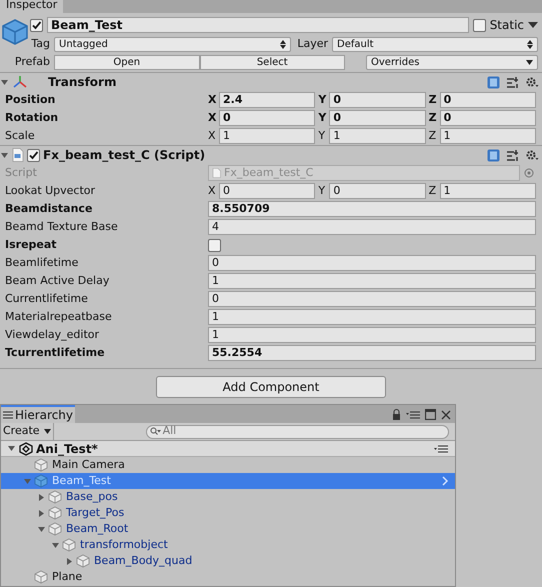  What do you see at coordinates (46, 298) in the screenshot?
I see `field-label: Currentlifetime` at bounding box center [46, 298].